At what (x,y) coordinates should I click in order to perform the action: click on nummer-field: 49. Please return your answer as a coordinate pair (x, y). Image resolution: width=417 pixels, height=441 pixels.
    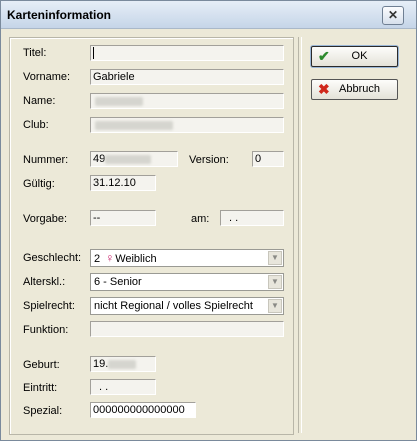
    Looking at the image, I should click on (134, 159).